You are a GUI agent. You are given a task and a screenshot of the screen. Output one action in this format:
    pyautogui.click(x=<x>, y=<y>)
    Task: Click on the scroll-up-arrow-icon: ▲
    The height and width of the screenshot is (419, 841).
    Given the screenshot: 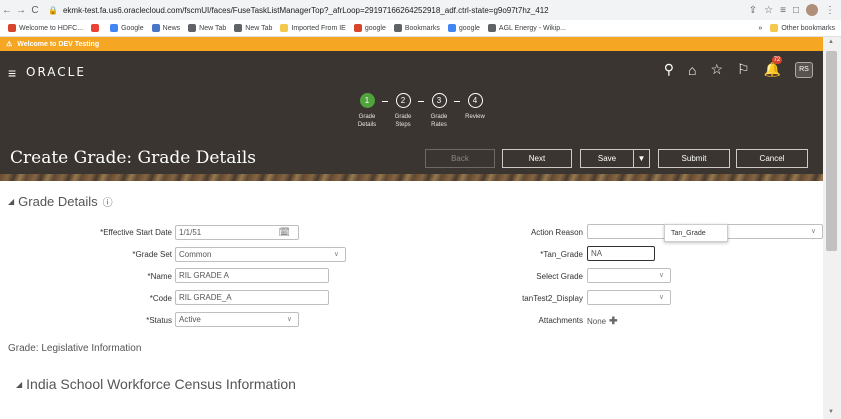 What is the action you would take?
    pyautogui.click(x=831, y=42)
    